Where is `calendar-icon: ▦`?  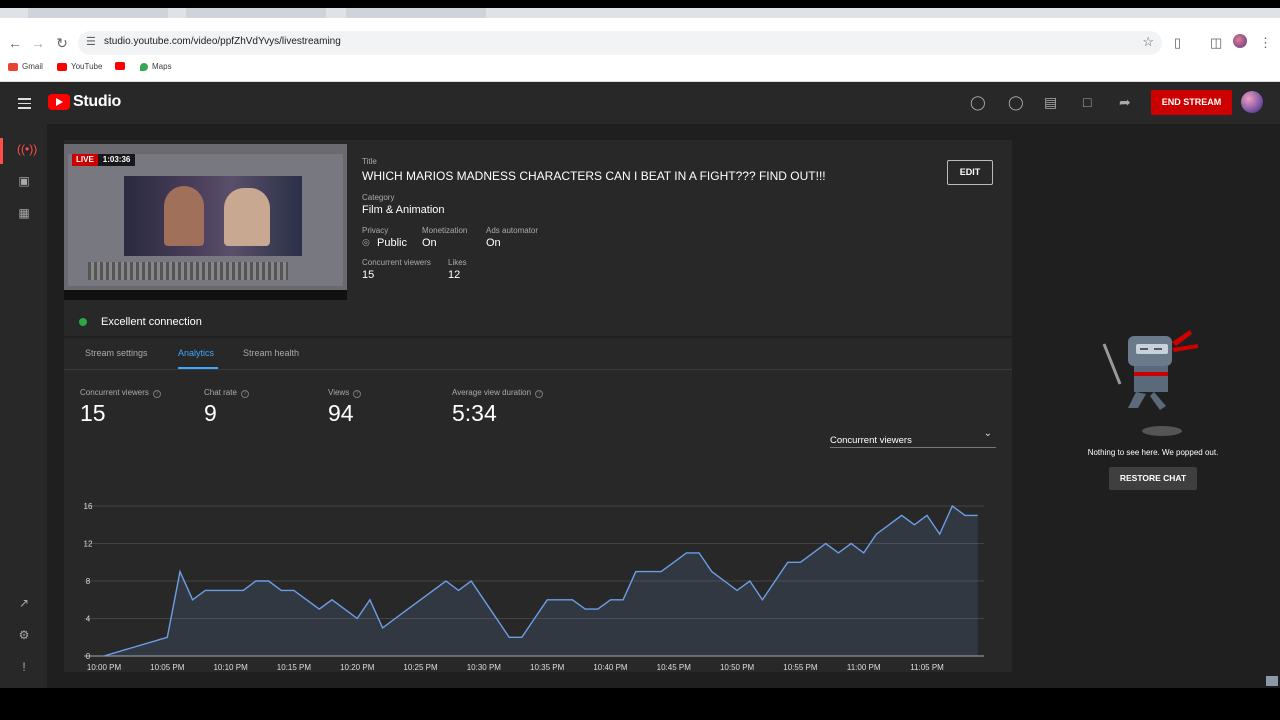
calendar-icon: ▦ is located at coordinates (24, 213).